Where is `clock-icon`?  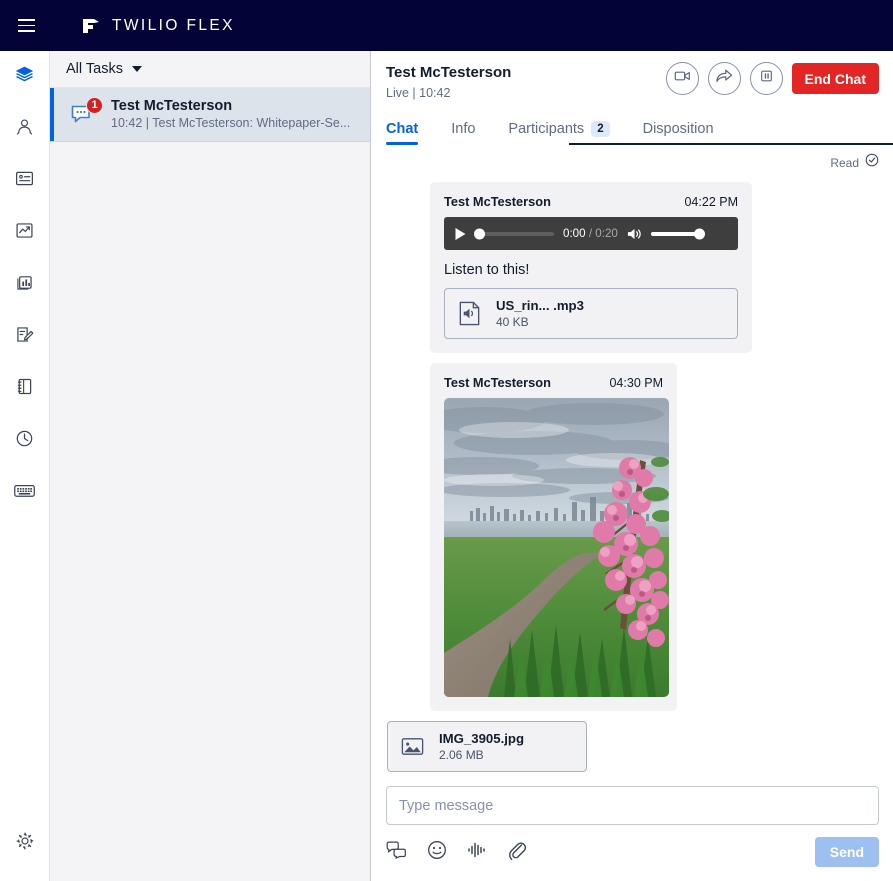 clock-icon is located at coordinates (24, 441).